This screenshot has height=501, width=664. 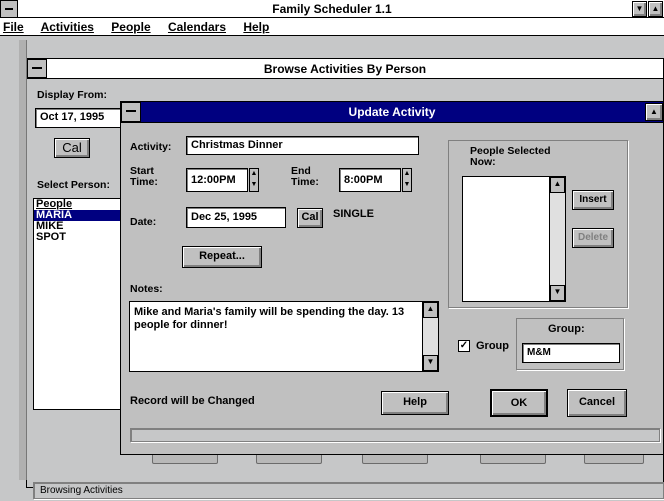 I want to click on browse-title: Browse Activities By Person, so click(x=345, y=69).